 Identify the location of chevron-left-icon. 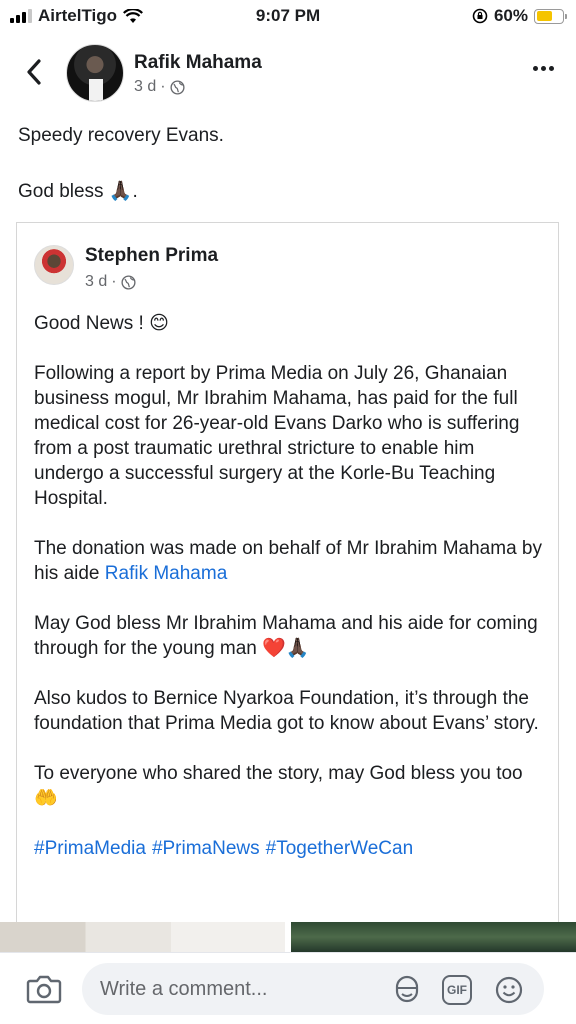
(34, 72).